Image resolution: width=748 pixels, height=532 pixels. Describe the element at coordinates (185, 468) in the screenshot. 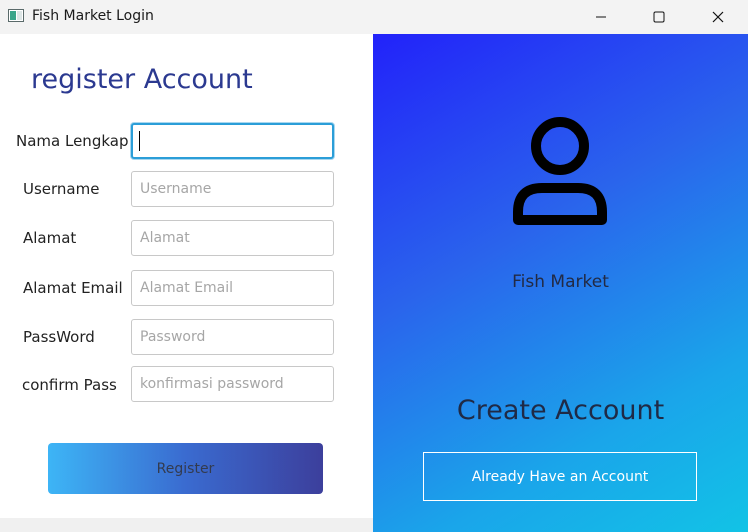

I see `register-button: Register` at that location.